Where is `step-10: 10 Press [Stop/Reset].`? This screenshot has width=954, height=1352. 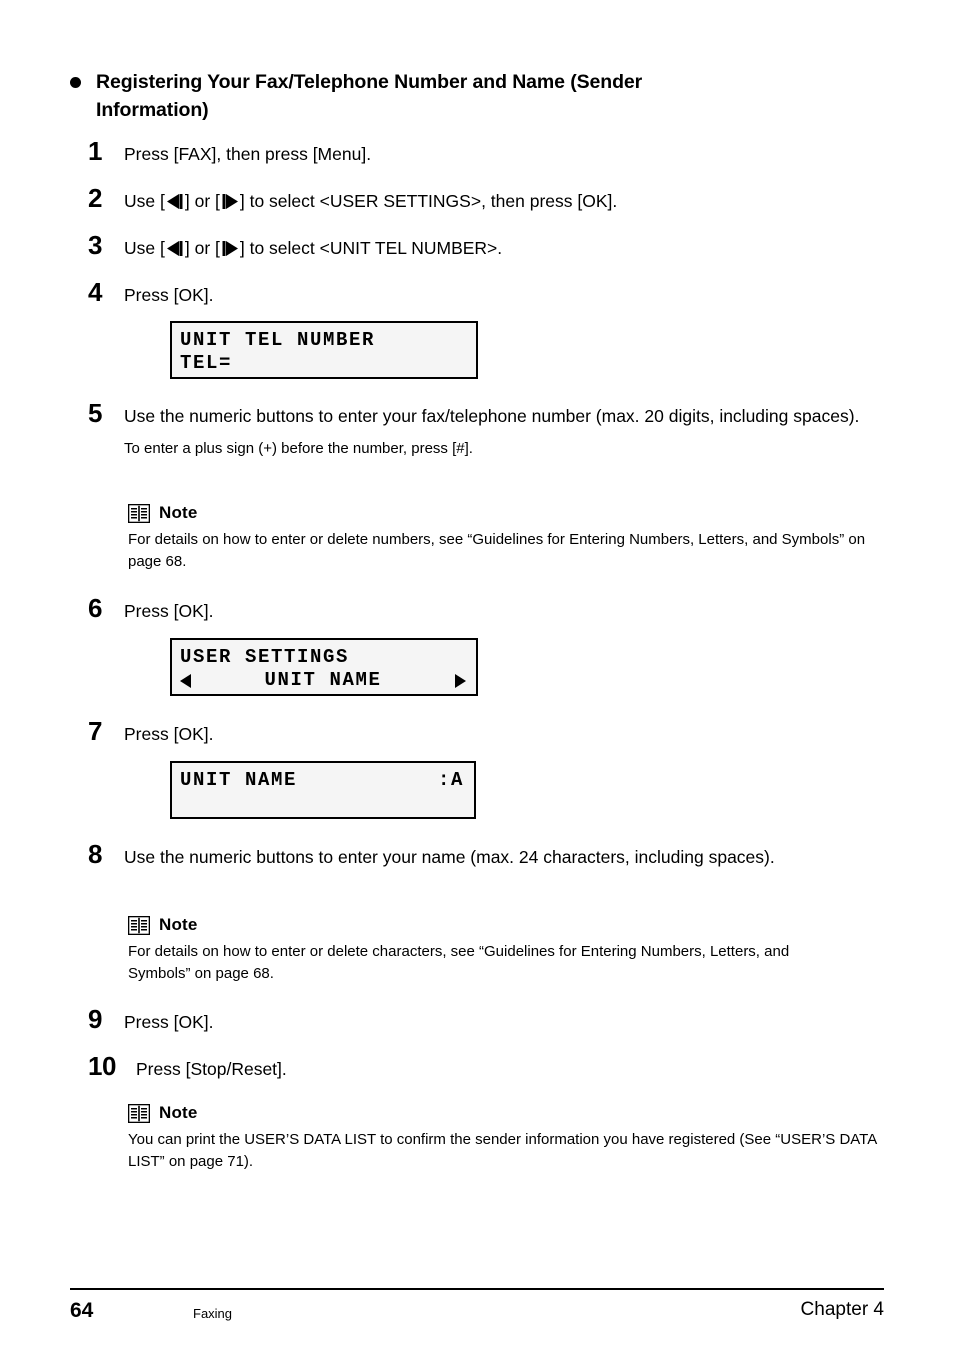 step-10: 10 Press [Stop/Reset]. is located at coordinates (187, 1067).